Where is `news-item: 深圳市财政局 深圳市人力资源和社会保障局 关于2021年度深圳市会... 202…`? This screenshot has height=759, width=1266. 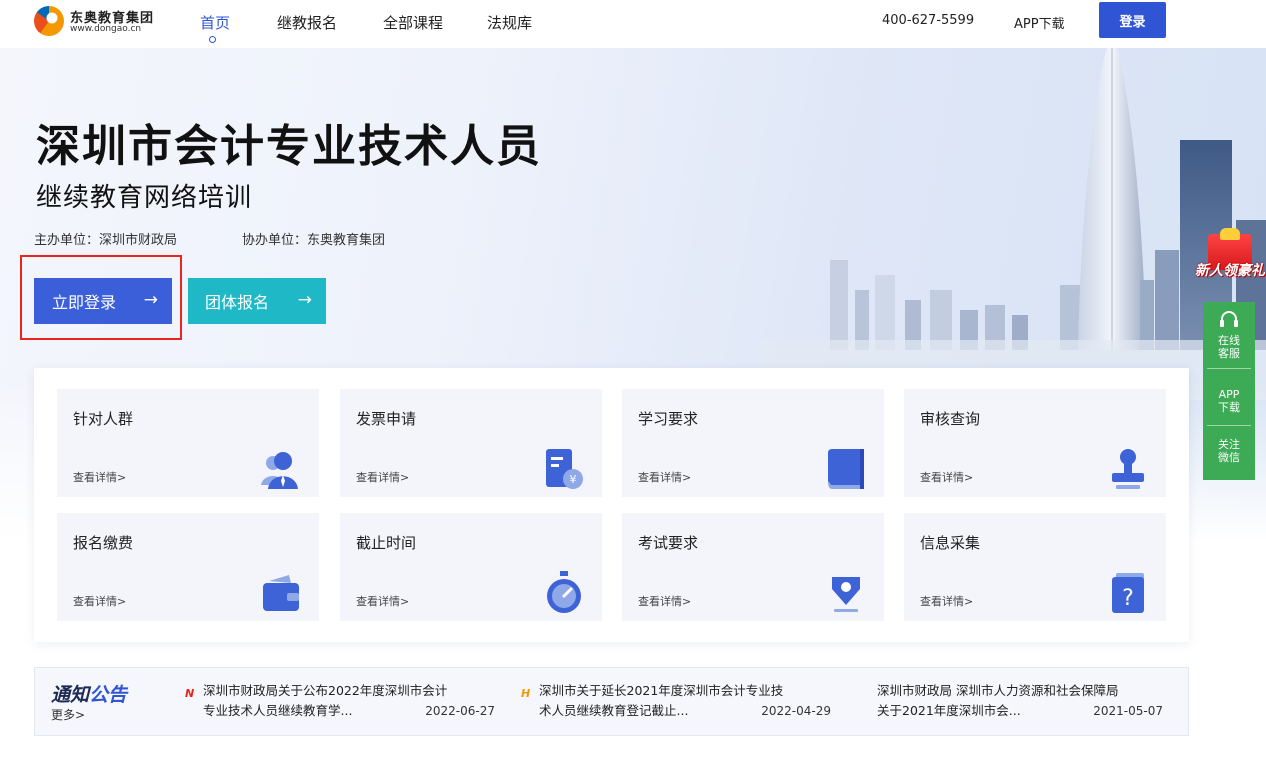
news-item: 深圳市财政局 深圳市人力资源和社会保障局 关于2021年度深圳市会... 202… is located at coordinates (1016, 703).